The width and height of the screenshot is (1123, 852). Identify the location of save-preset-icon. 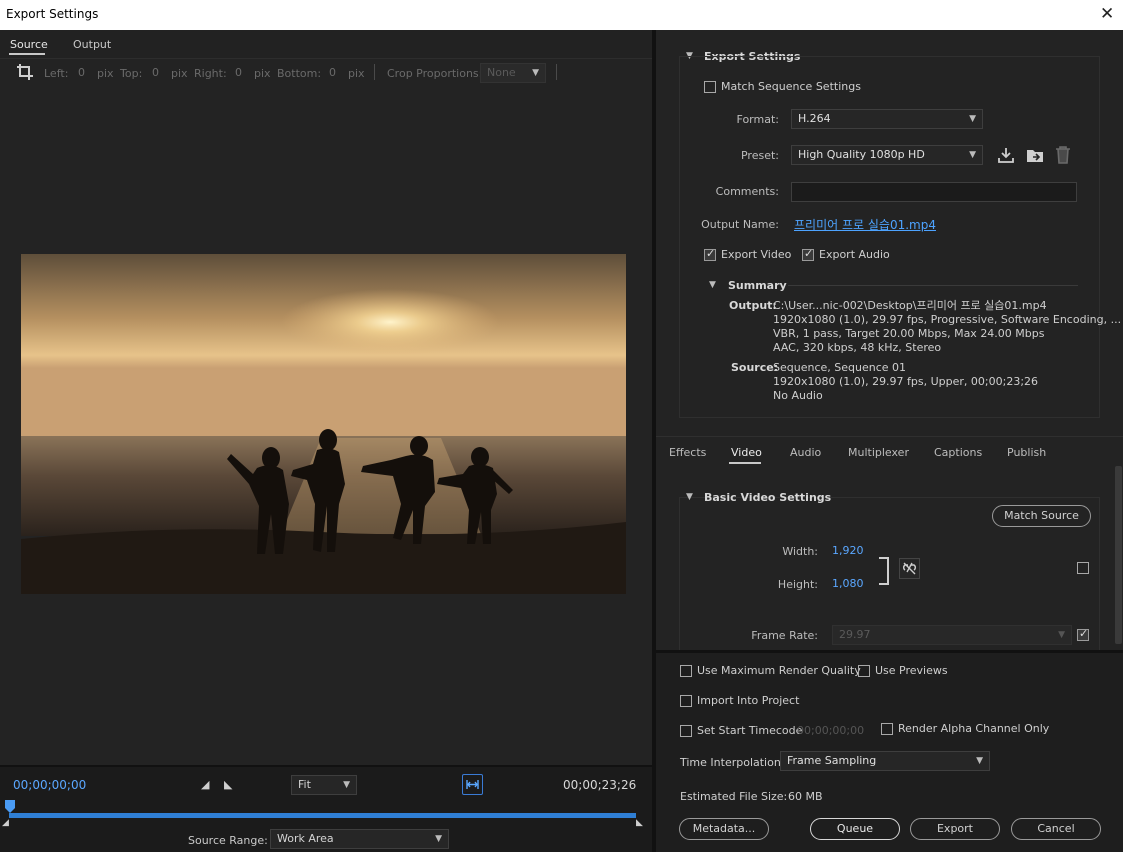
(1006, 155).